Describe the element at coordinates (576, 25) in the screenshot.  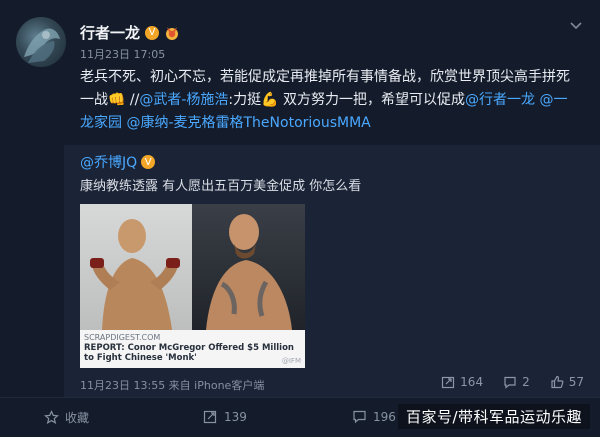
I see `chevron-down-icon` at that location.